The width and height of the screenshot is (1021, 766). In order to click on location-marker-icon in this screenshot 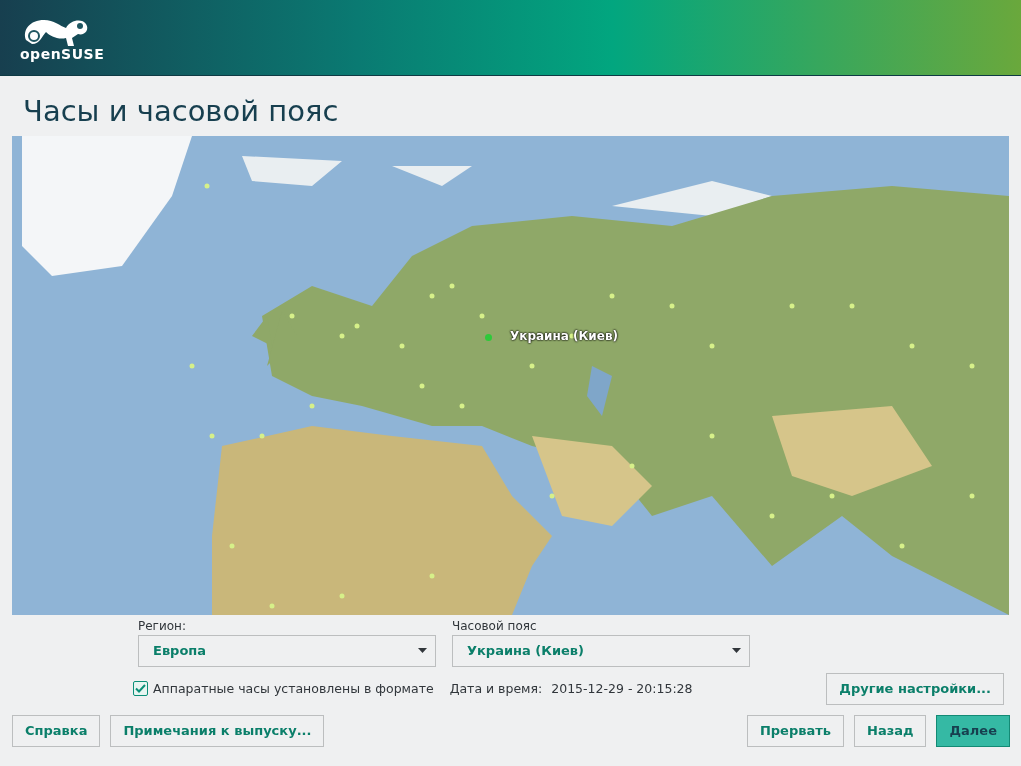, I will do `click(488, 337)`.